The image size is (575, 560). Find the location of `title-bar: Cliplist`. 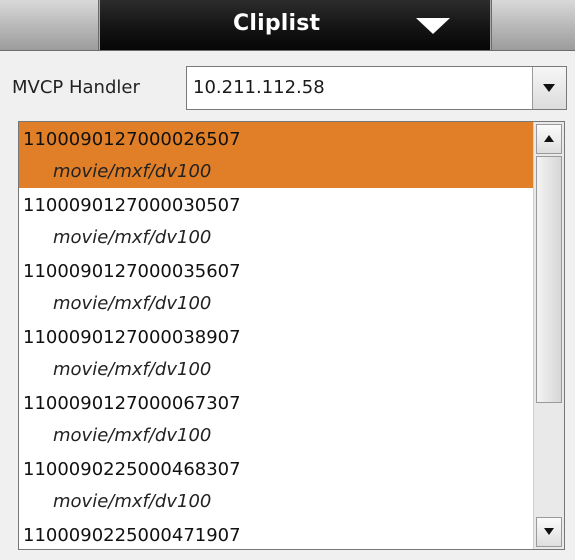

title-bar: Cliplist is located at coordinates (287, 25).